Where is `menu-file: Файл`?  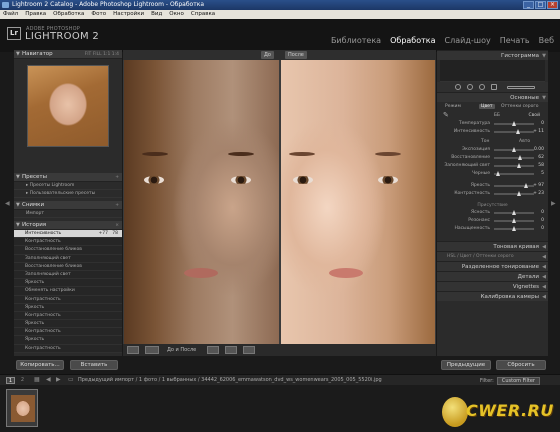 menu-file: Файл is located at coordinates (10, 14).